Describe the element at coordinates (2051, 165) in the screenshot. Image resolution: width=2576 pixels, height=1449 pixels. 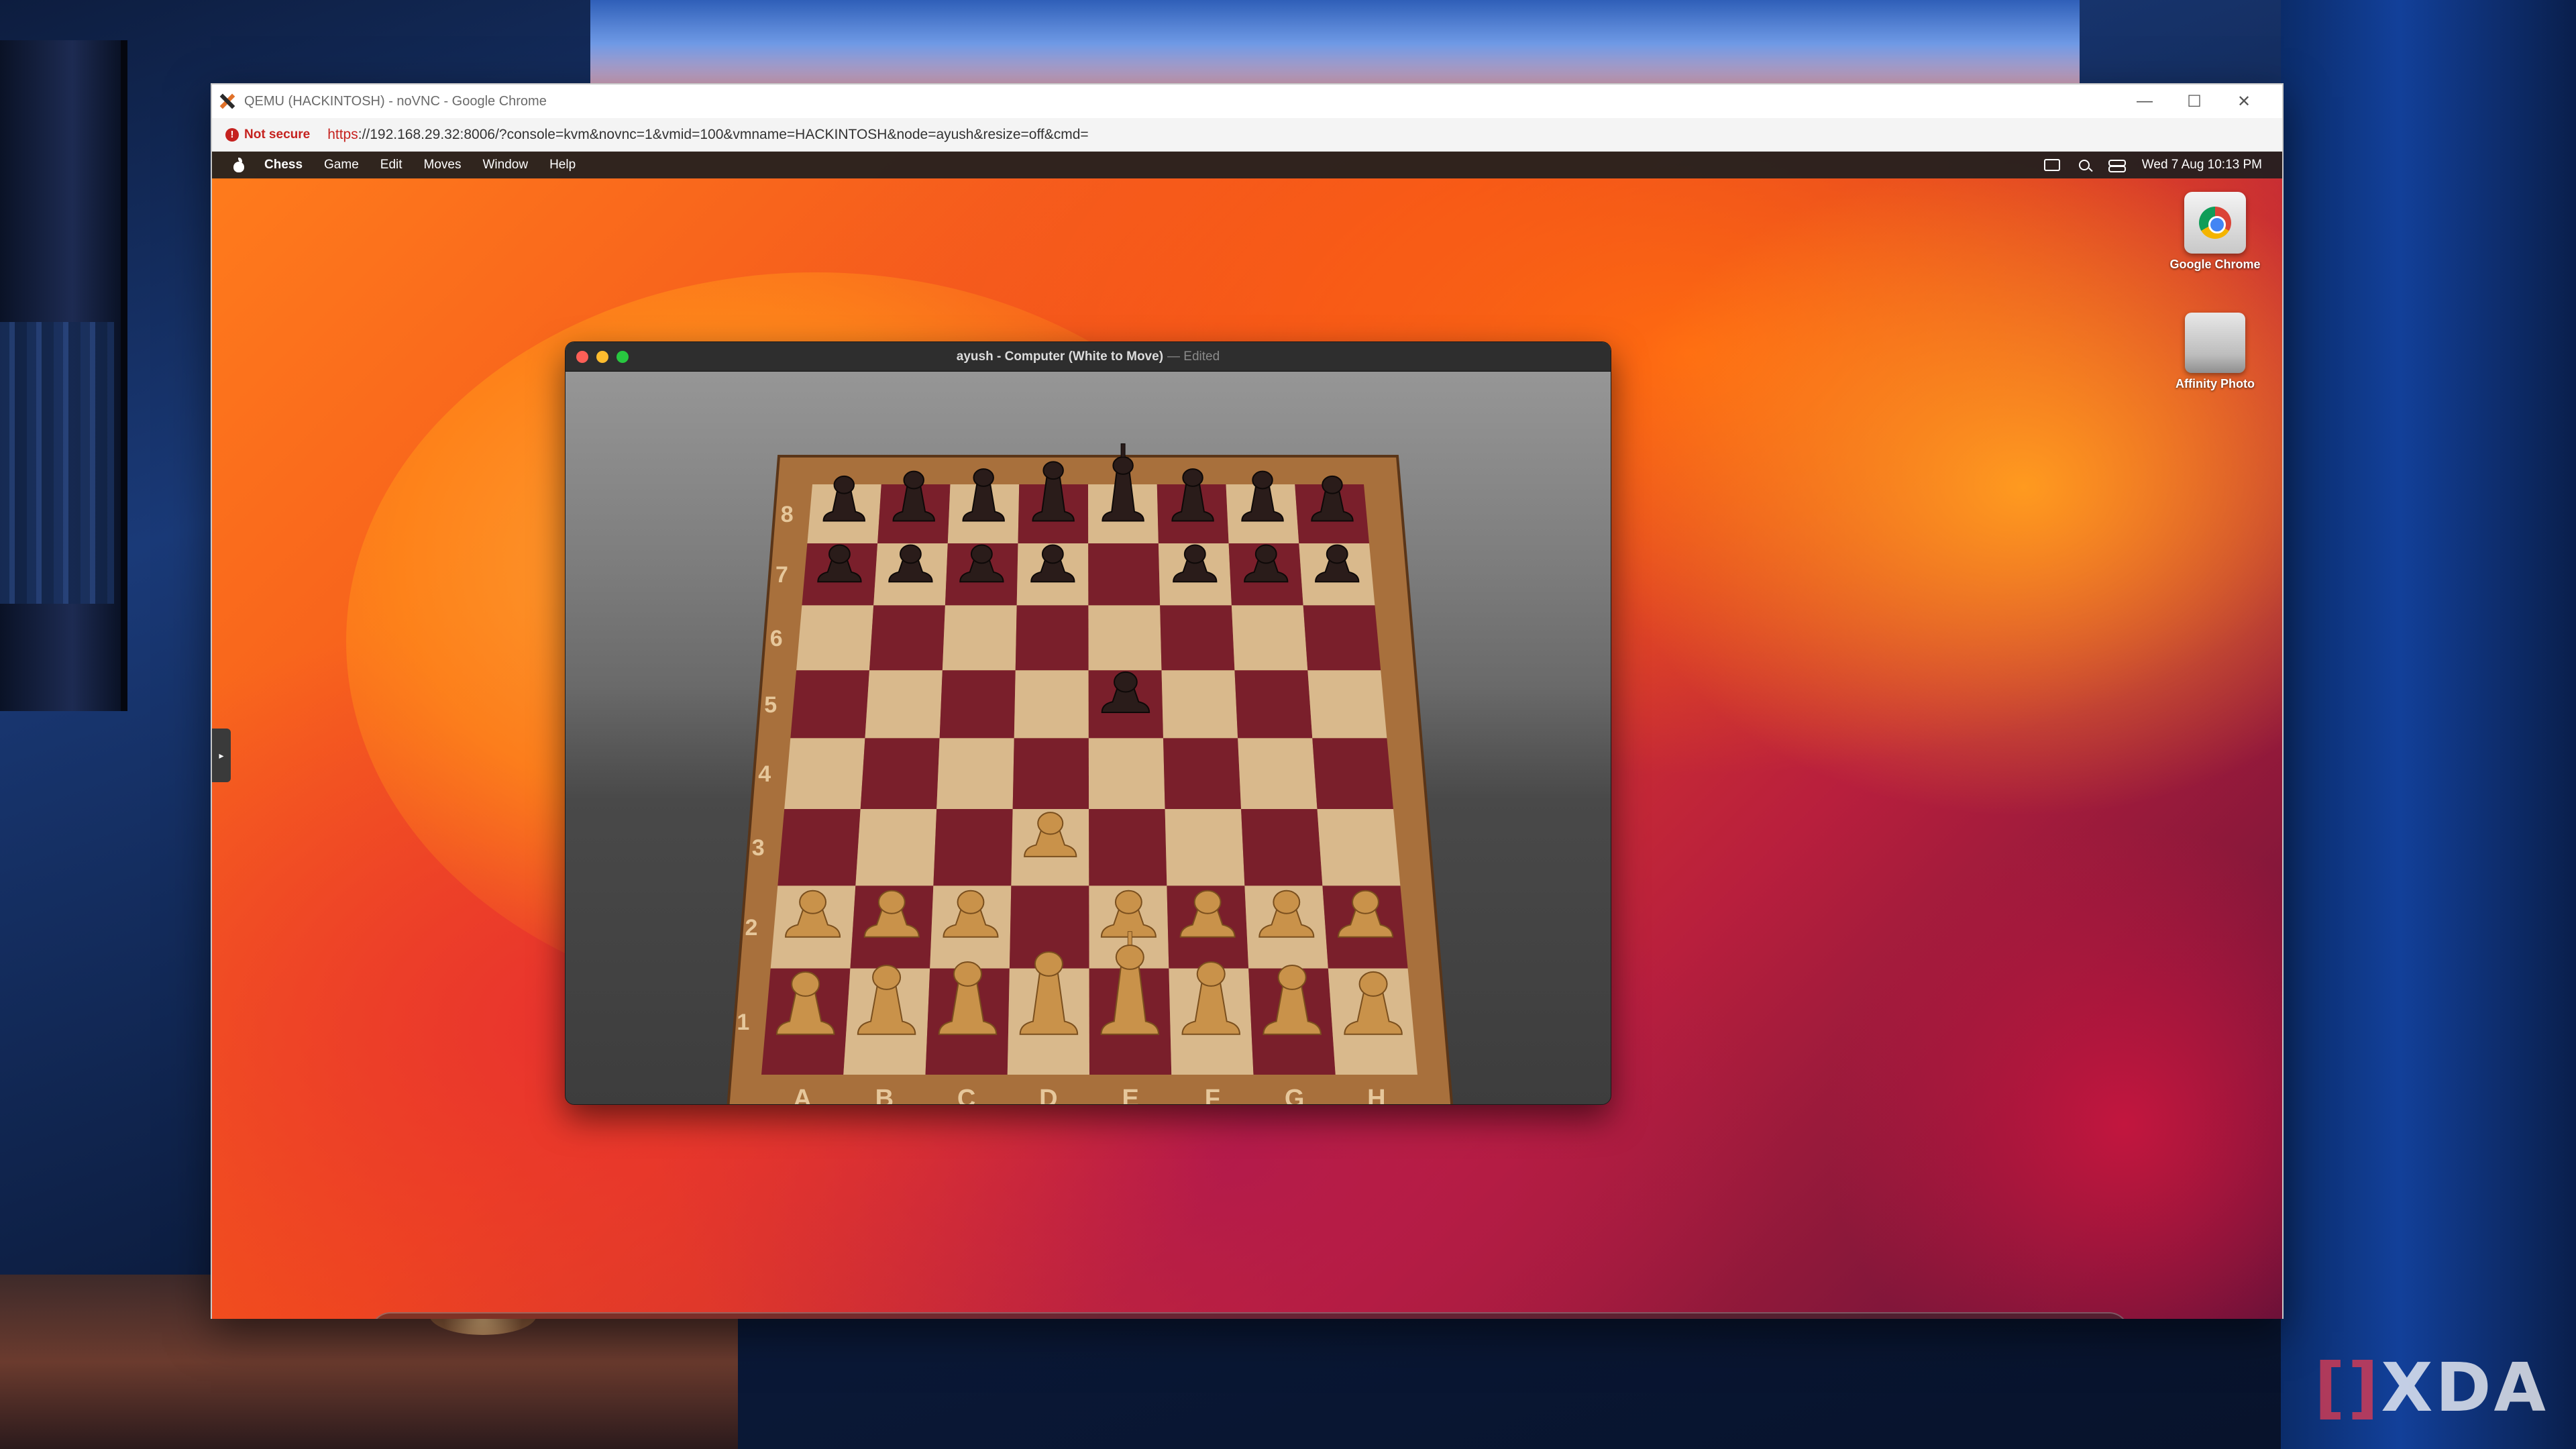
I see `screen-mirroring-icon` at that location.